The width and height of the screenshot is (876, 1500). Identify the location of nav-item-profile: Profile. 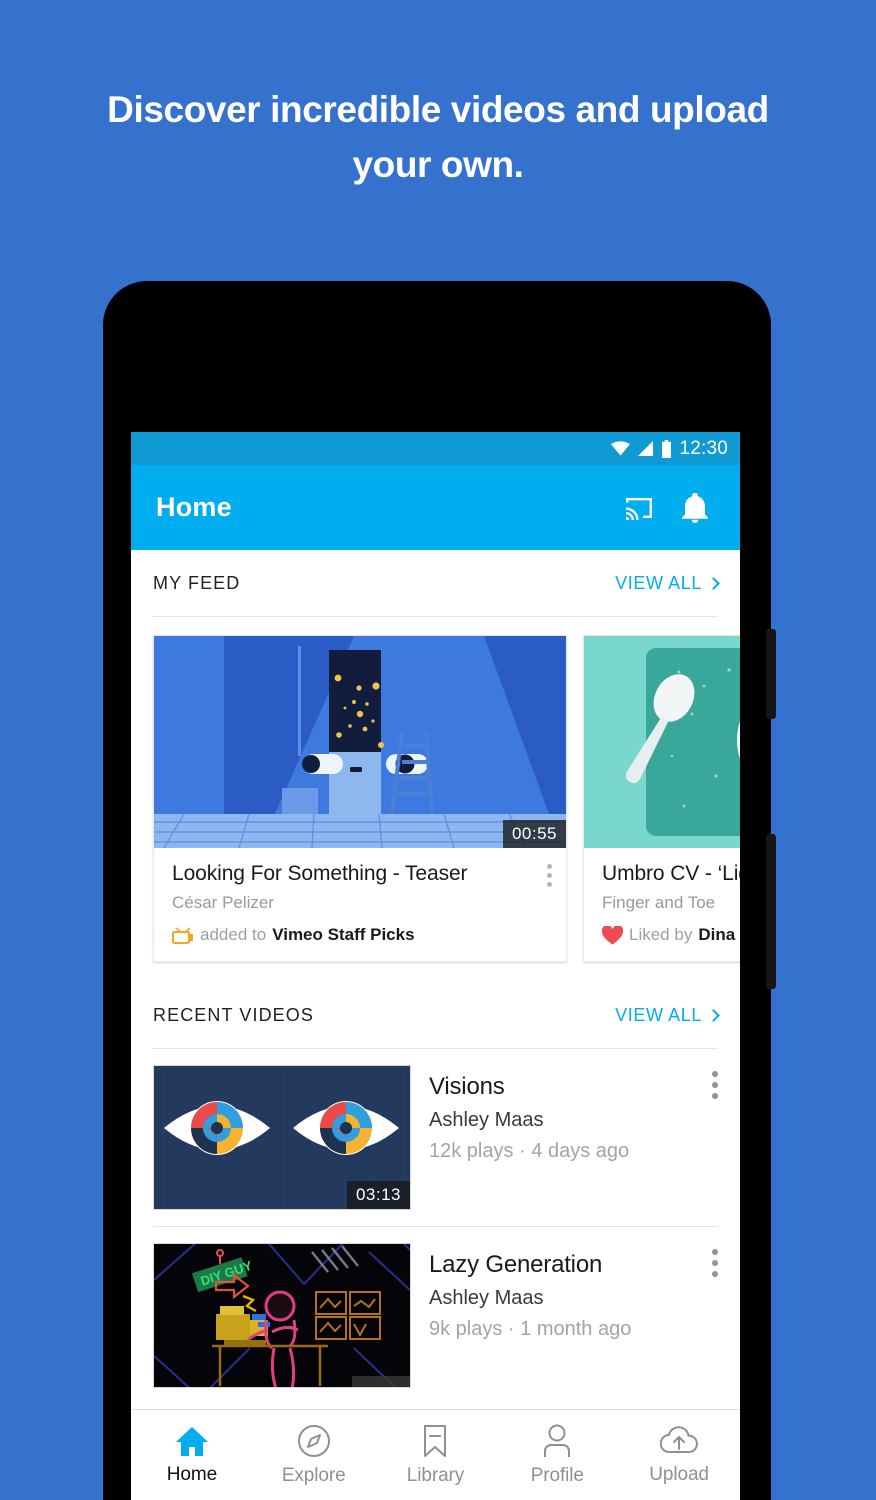
(557, 1455).